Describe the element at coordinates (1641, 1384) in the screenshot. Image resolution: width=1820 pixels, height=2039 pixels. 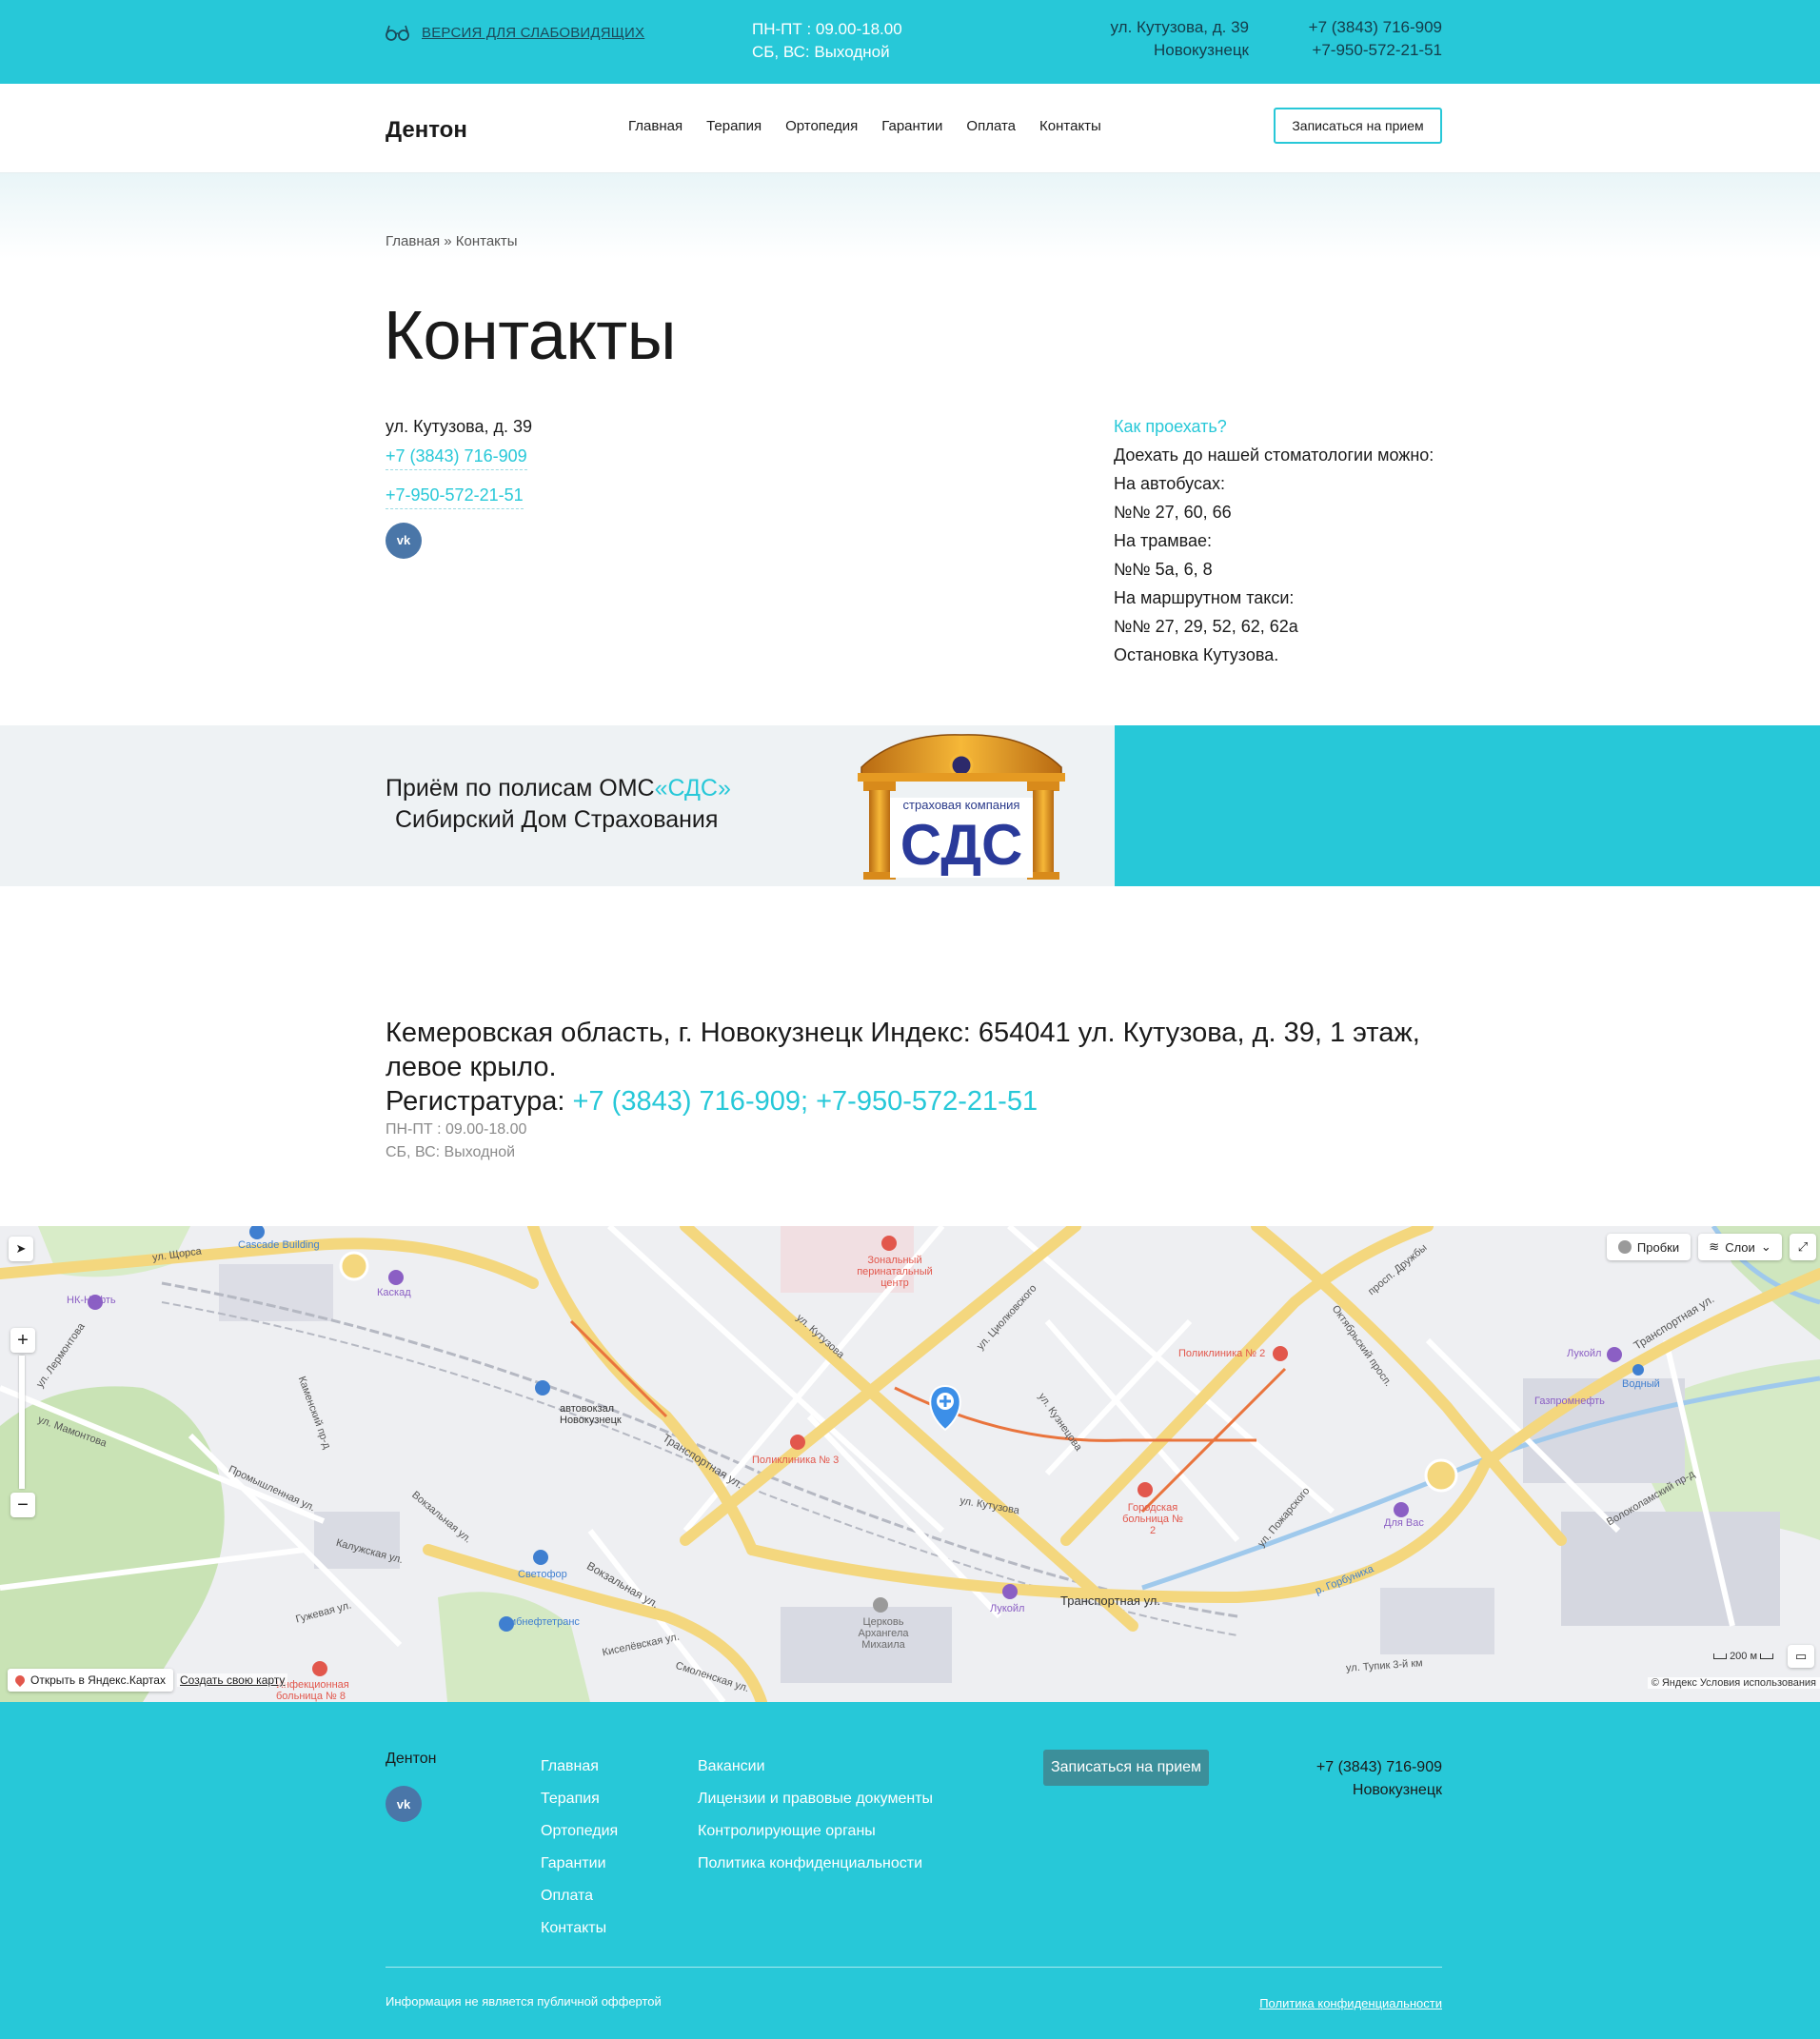
I see `poi-label: Водный` at that location.